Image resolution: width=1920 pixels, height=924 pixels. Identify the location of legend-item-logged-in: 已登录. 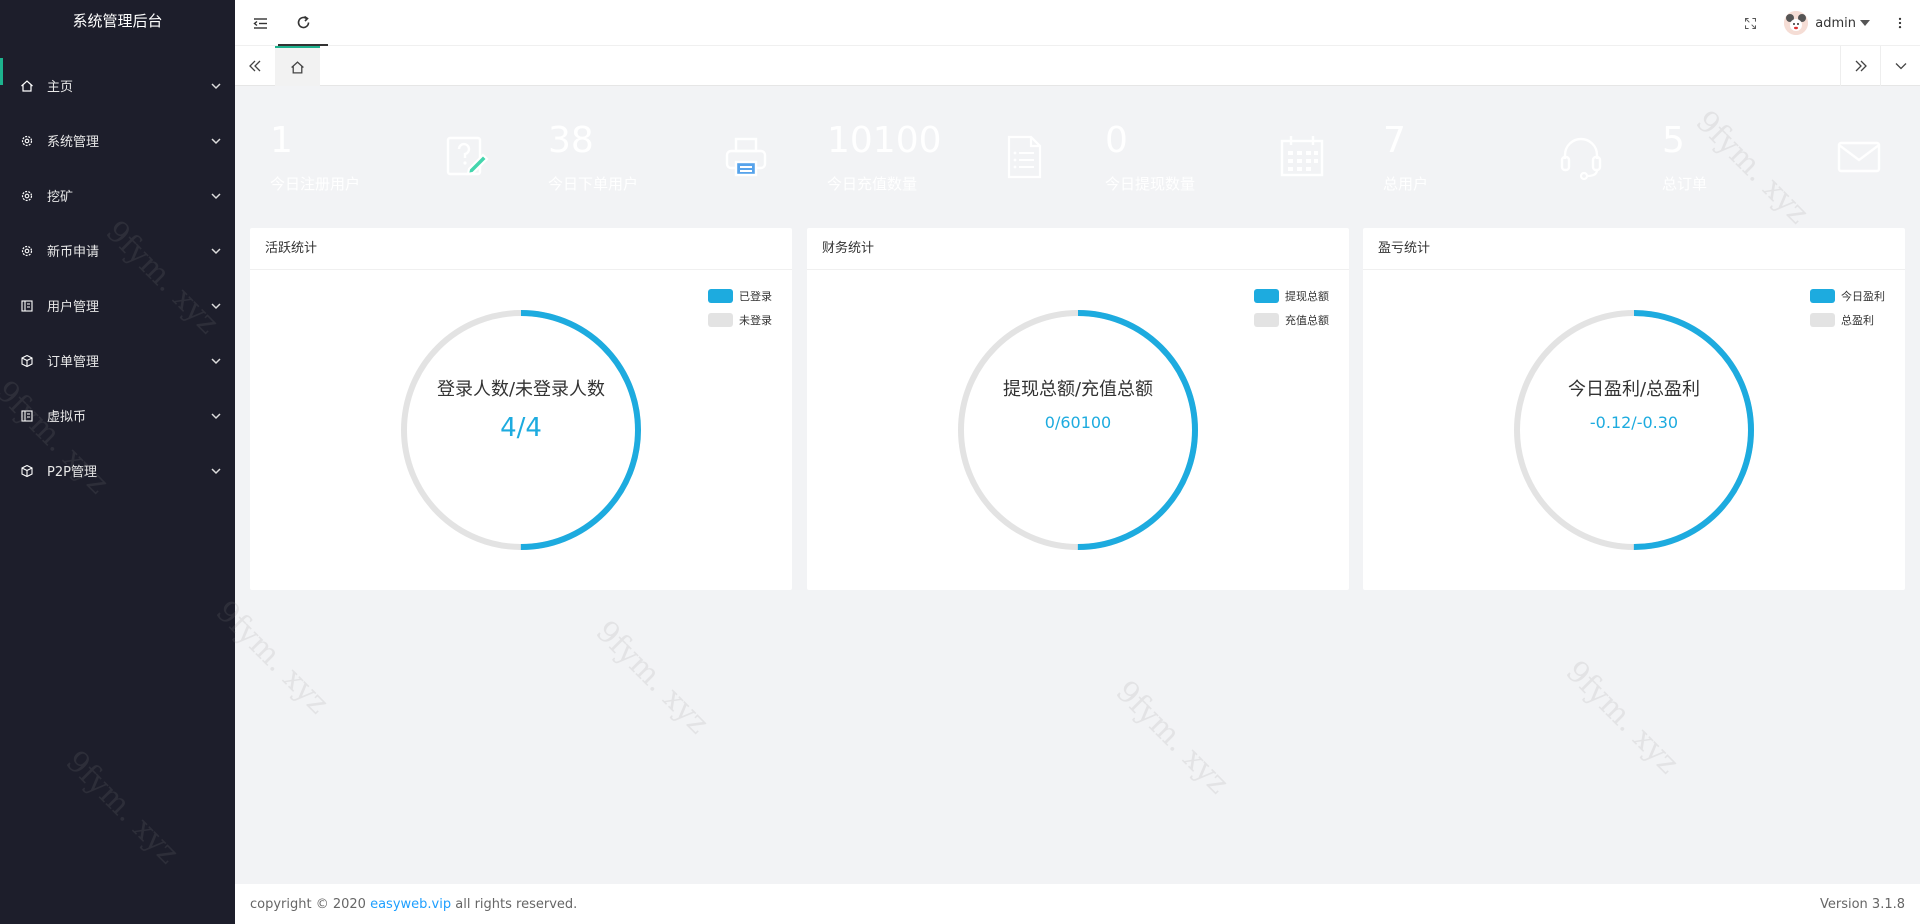
(740, 296).